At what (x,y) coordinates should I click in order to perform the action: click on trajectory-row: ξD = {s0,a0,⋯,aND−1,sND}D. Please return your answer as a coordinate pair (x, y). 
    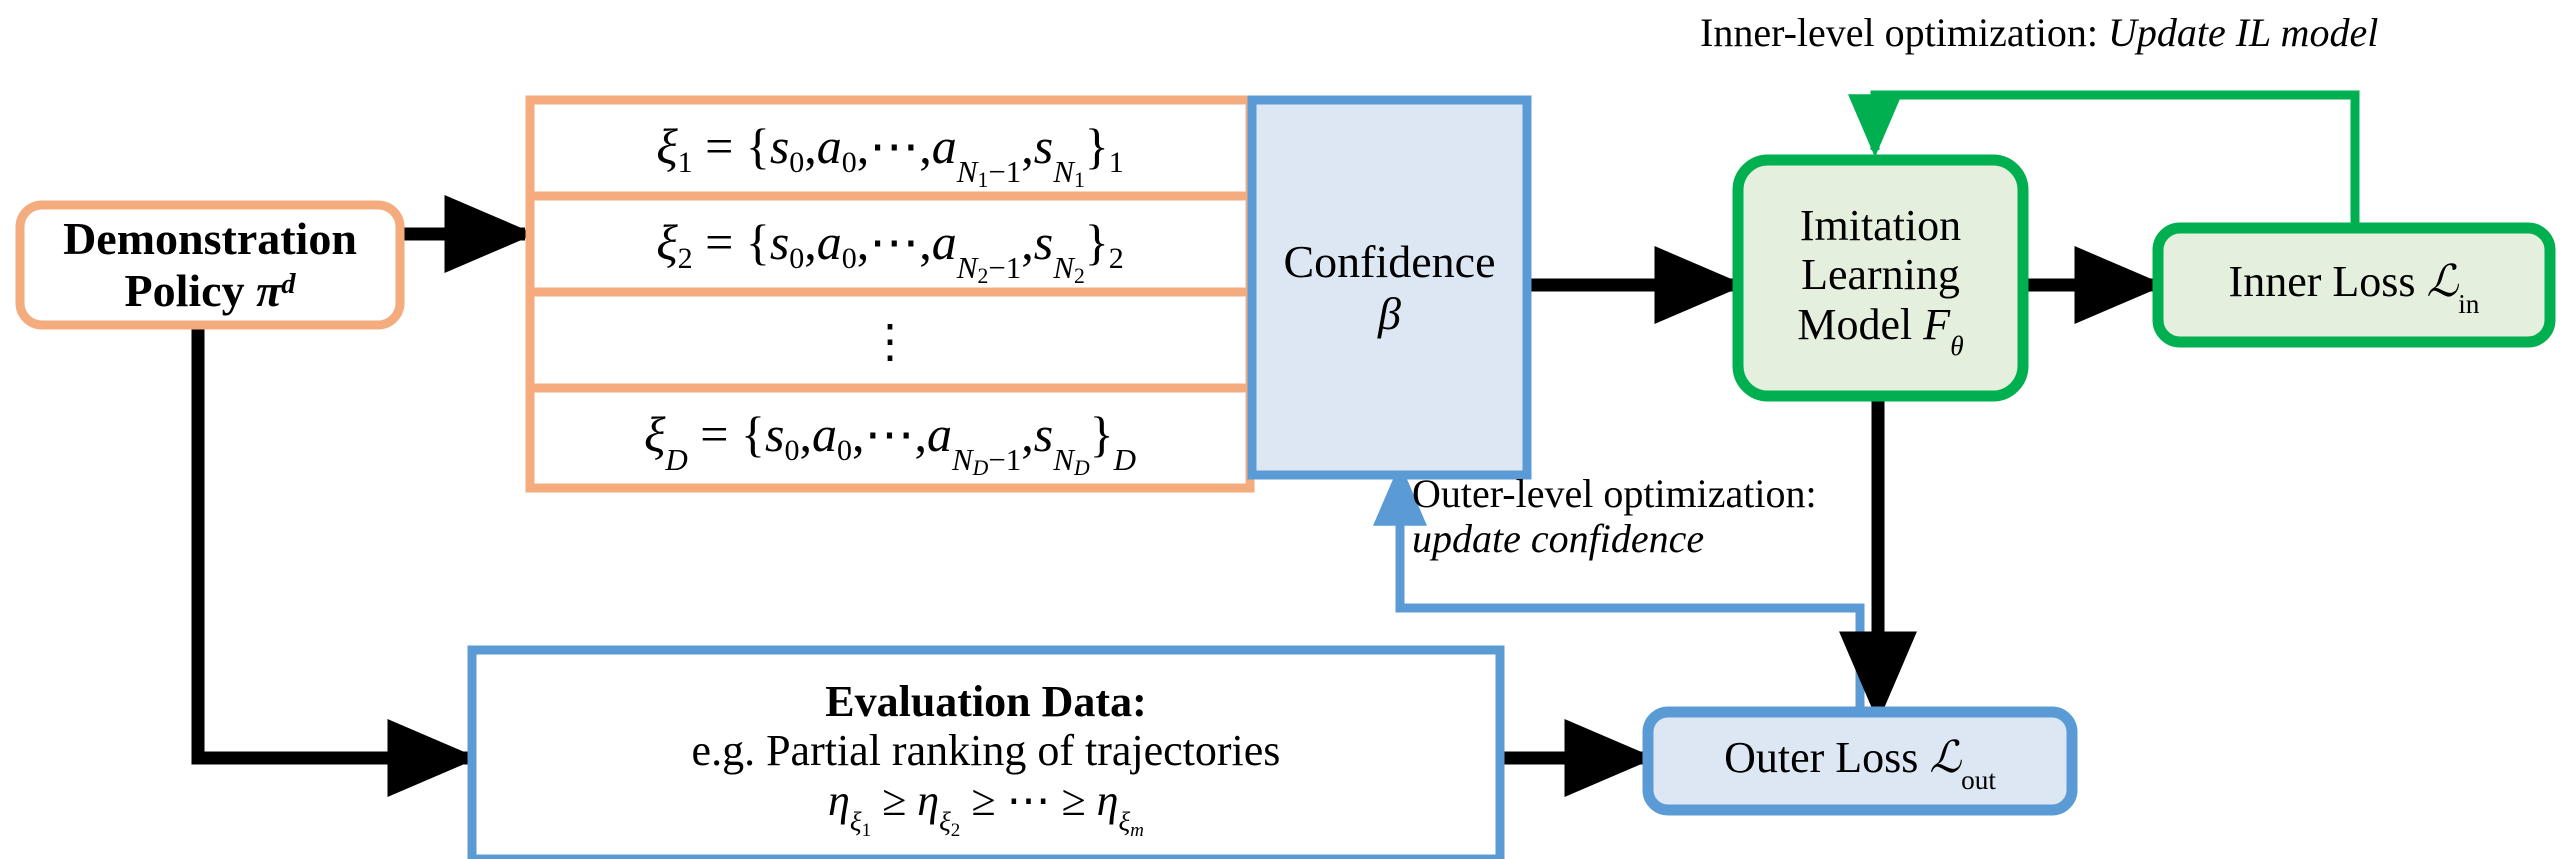
    Looking at the image, I should click on (890, 443).